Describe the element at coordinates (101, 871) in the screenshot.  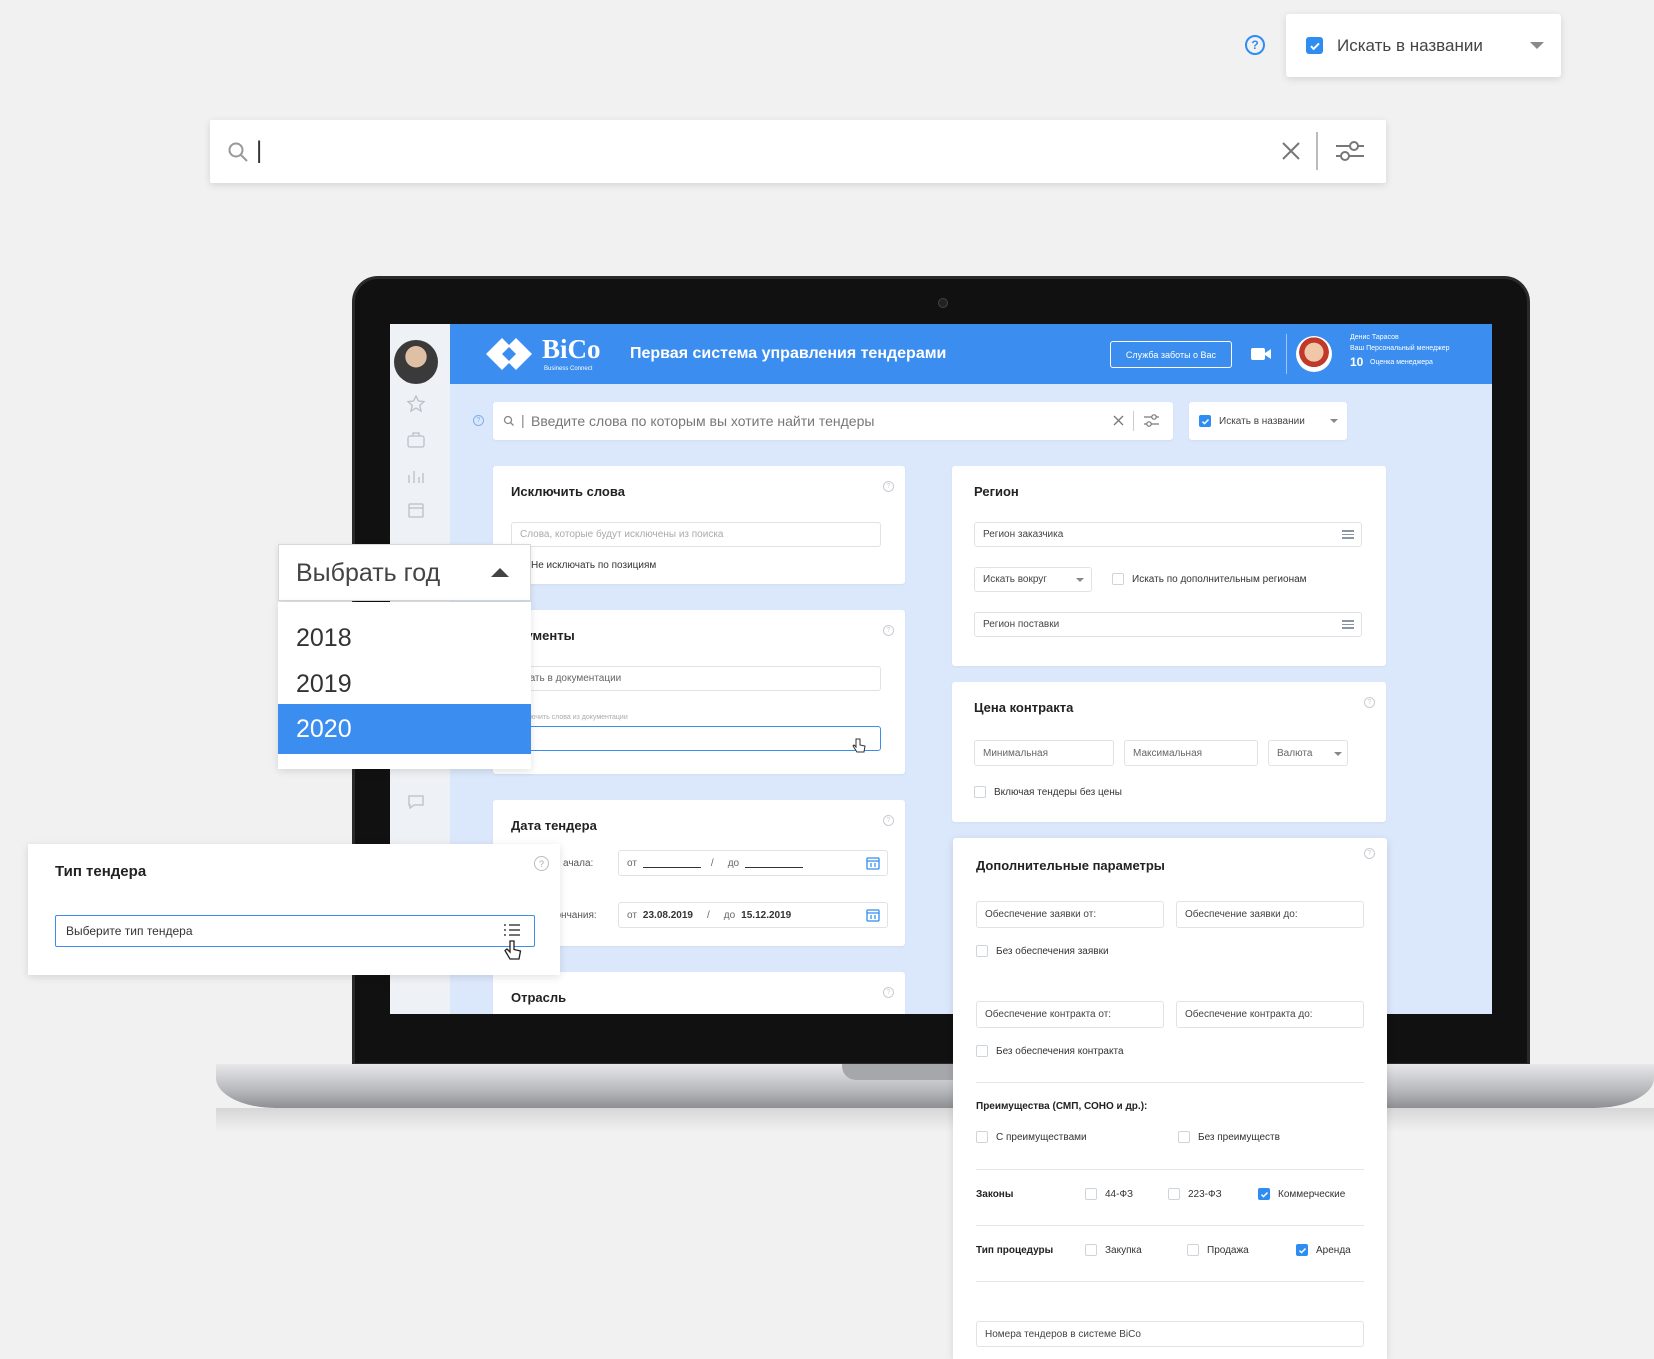
I see `panel-title: Тип тендера` at that location.